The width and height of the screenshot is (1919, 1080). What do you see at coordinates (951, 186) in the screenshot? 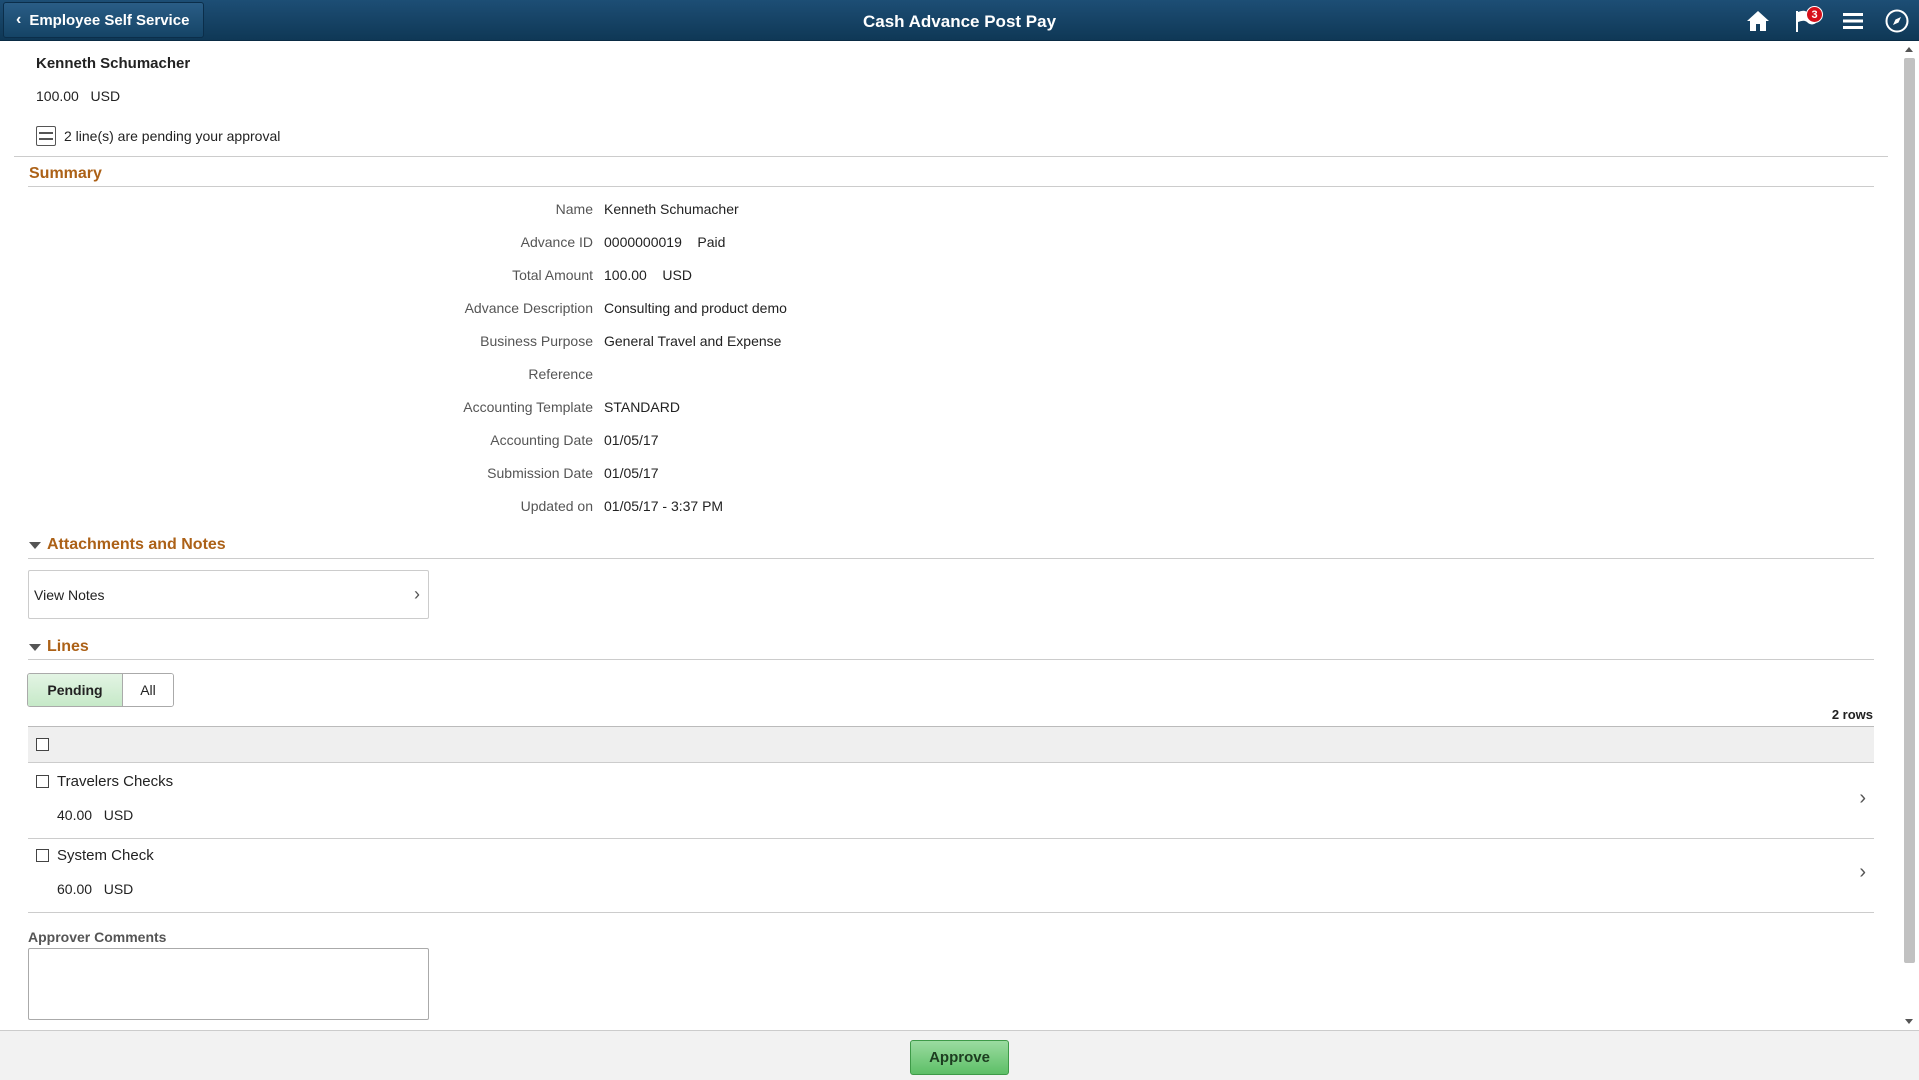
I see `summary-divider` at bounding box center [951, 186].